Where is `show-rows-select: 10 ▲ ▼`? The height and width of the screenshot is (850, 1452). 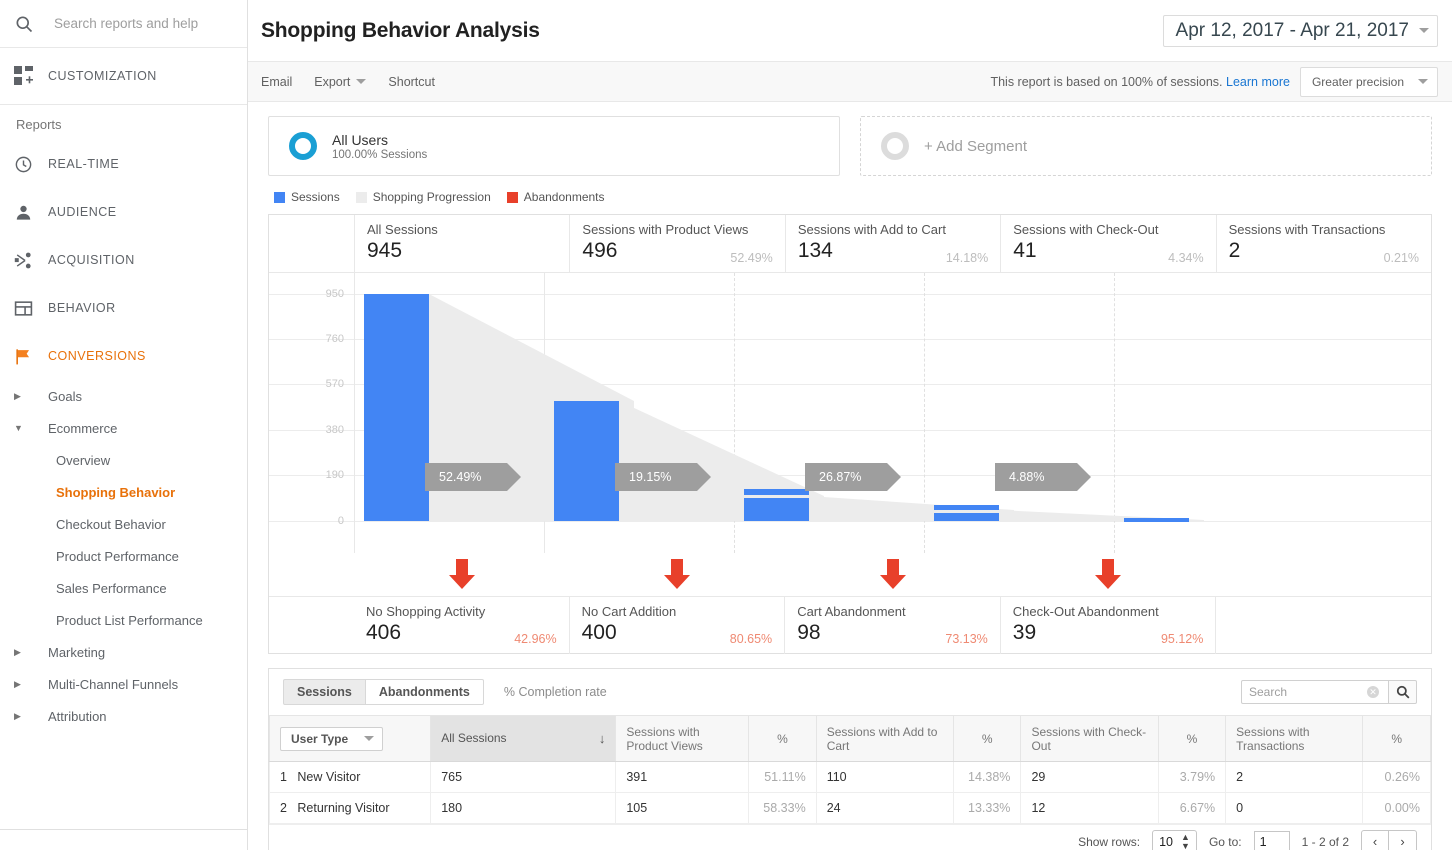 show-rows-select: 10 ▲ ▼ is located at coordinates (1174, 839).